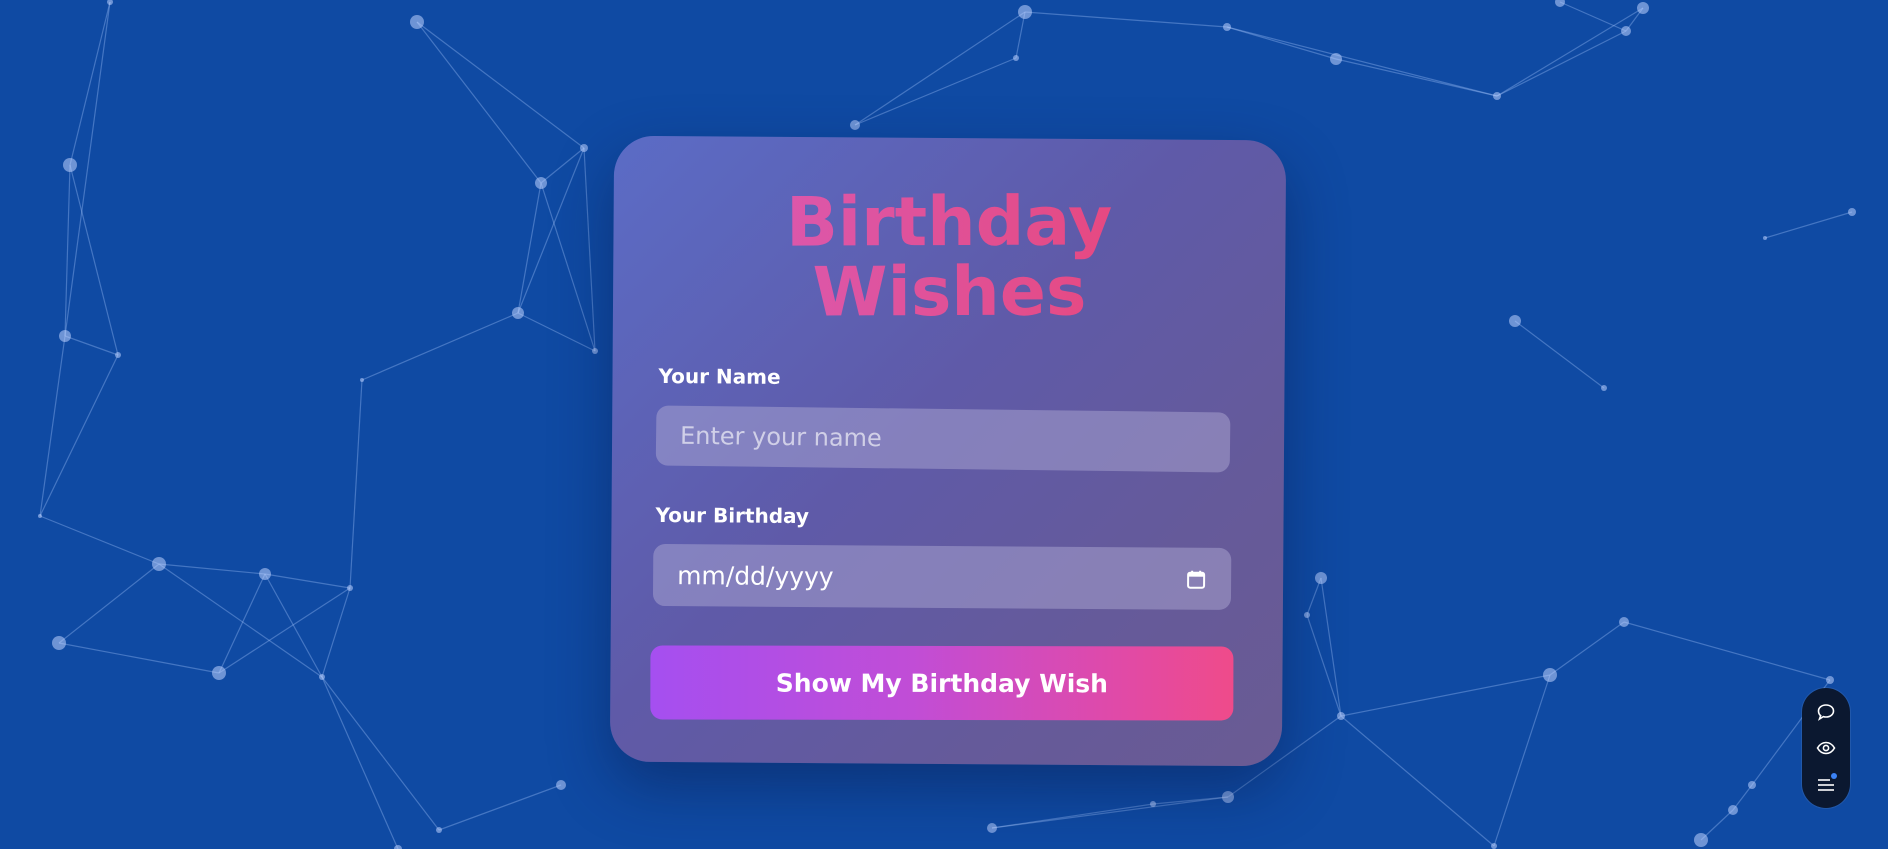 The width and height of the screenshot is (1888, 849). What do you see at coordinates (949, 292) in the screenshot?
I see `title-line-2: Wishes` at bounding box center [949, 292].